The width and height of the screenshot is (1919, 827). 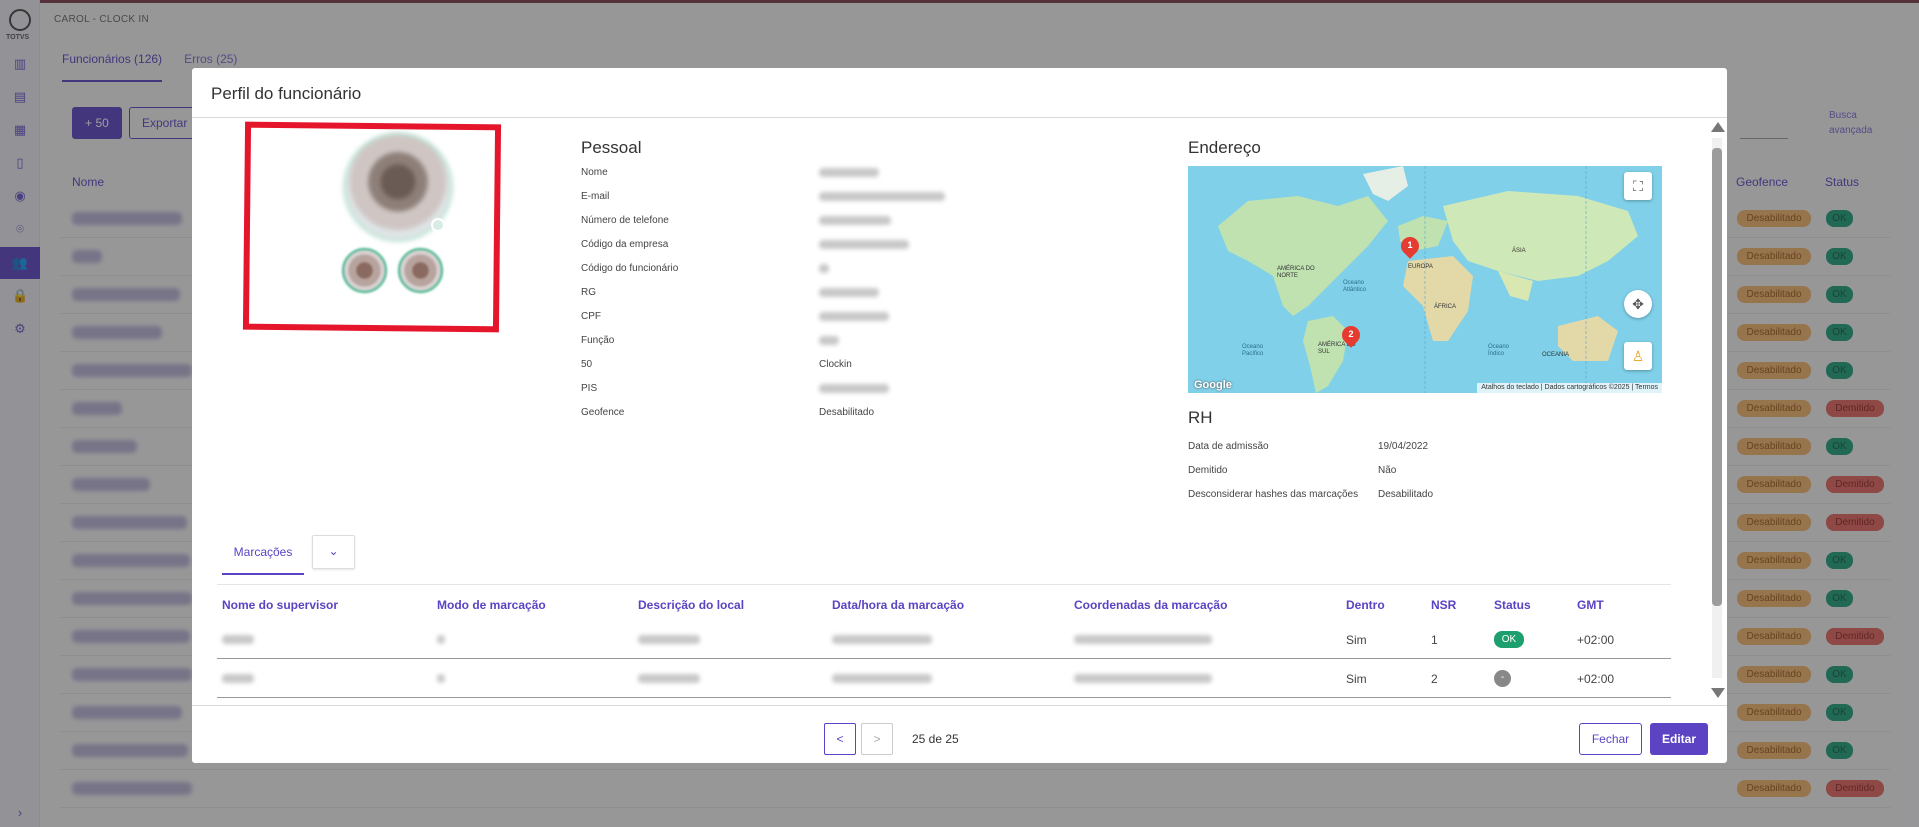 I want to click on field-label-demitido: Demitido, so click(x=1208, y=470).